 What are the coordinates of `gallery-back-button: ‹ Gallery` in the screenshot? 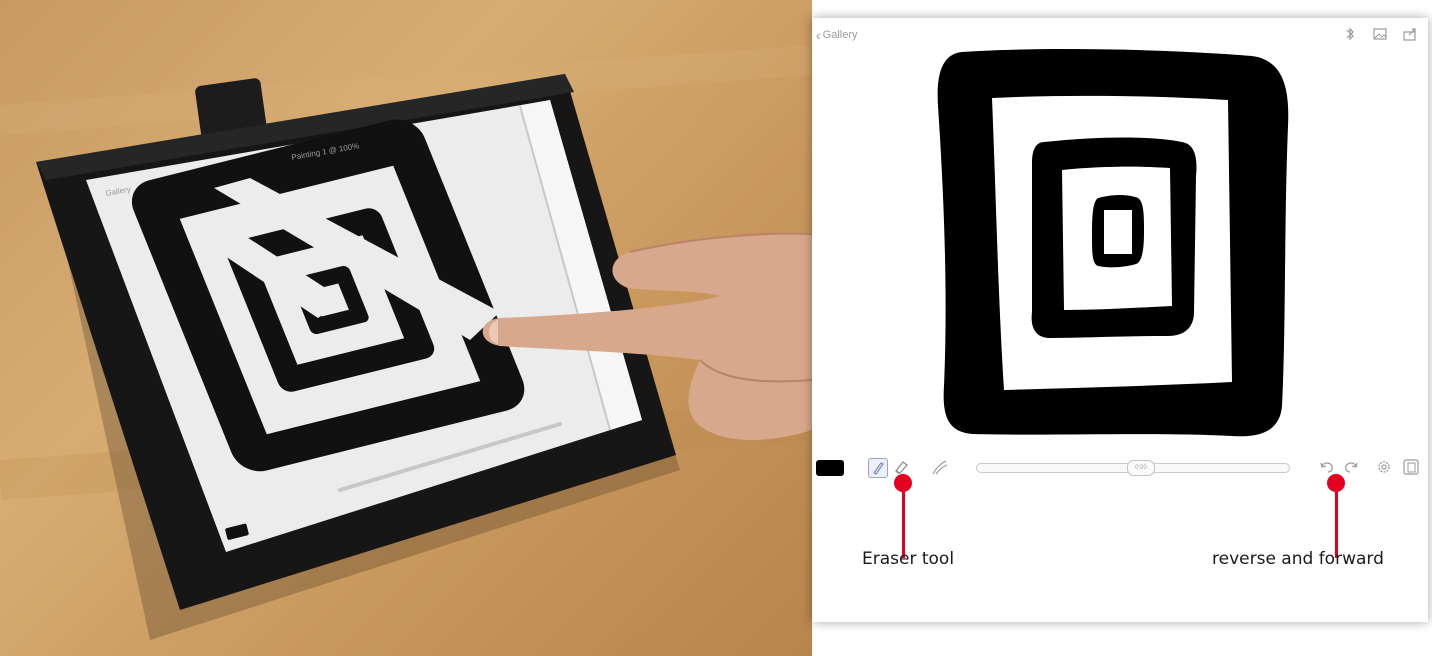 It's located at (837, 35).